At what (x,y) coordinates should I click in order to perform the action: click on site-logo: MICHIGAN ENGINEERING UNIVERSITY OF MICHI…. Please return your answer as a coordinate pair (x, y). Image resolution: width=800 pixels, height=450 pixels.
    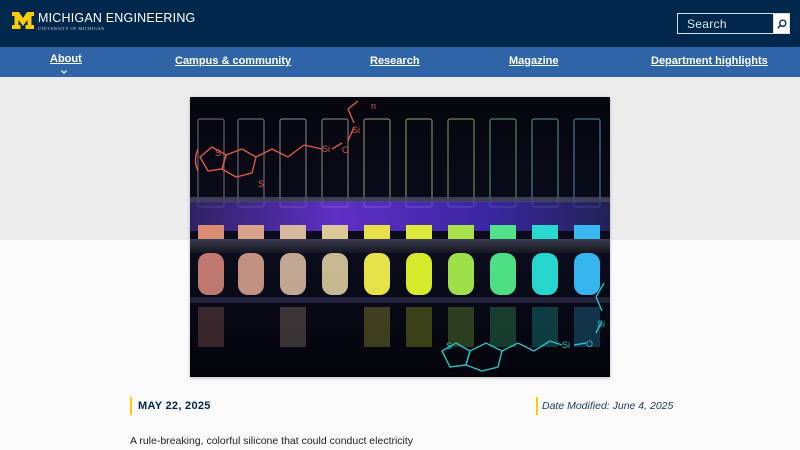
    Looking at the image, I should click on (104, 21).